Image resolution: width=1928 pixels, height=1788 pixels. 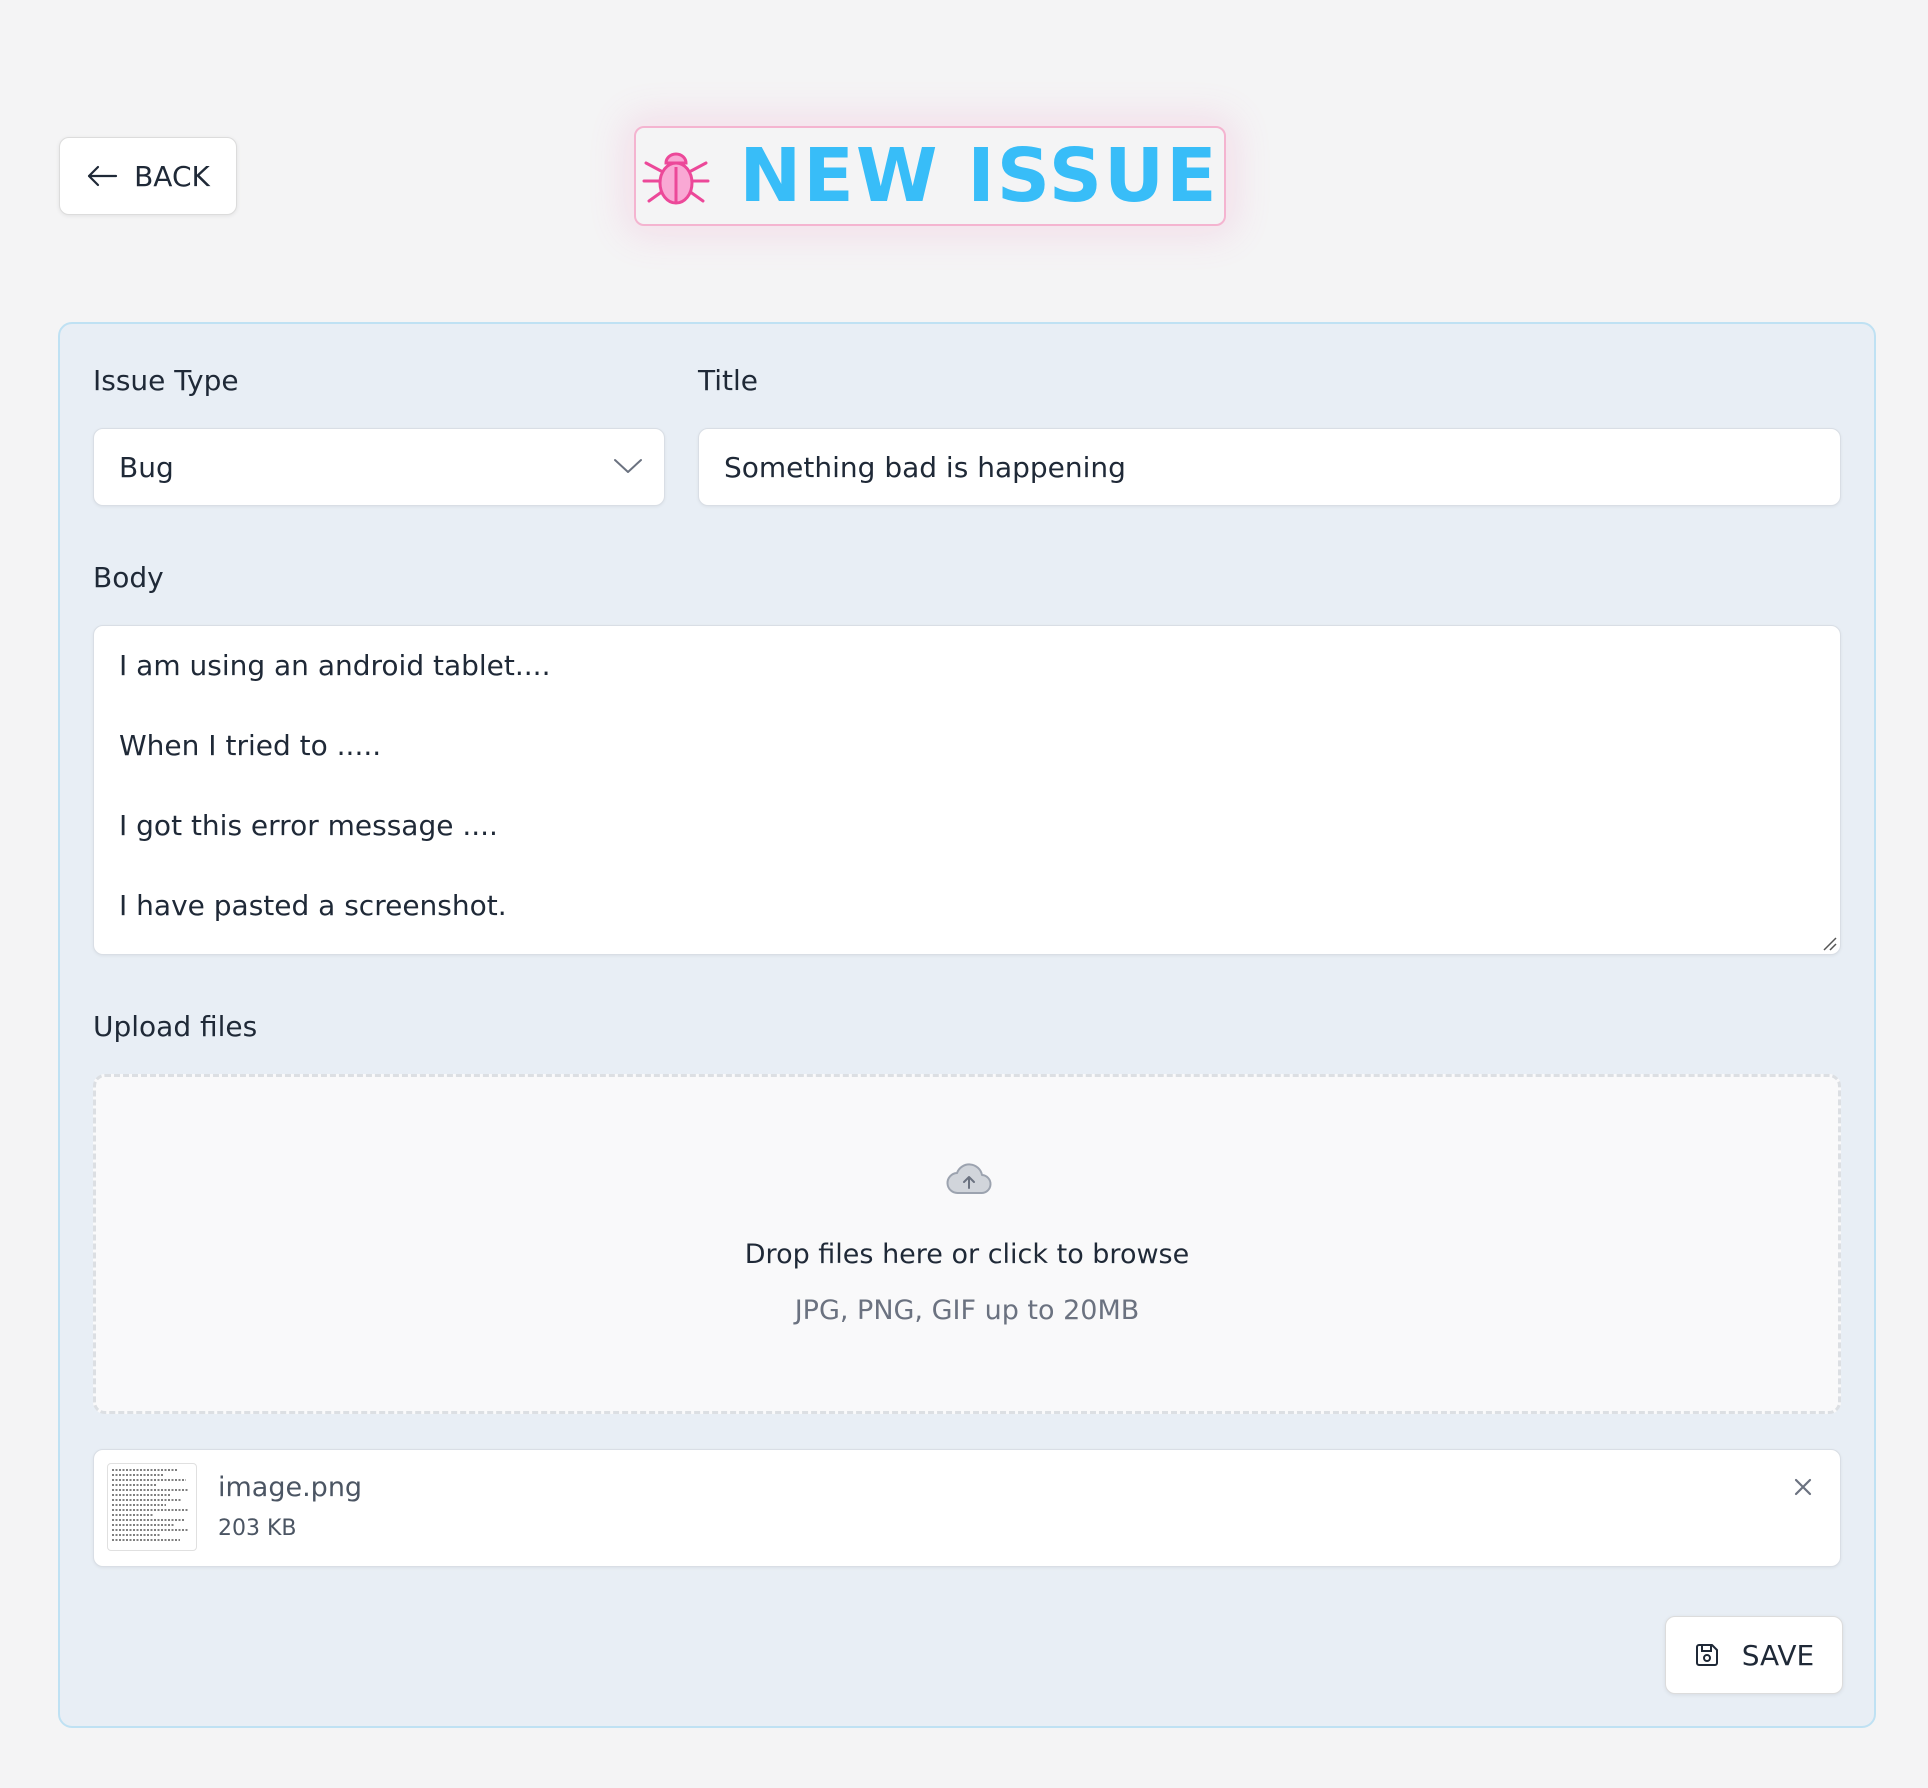 I want to click on upload-files-label: Upload files, so click(x=175, y=1026).